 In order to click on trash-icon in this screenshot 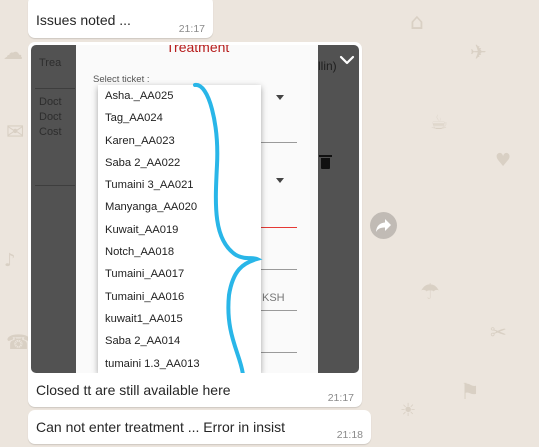, I will do `click(325, 162)`.